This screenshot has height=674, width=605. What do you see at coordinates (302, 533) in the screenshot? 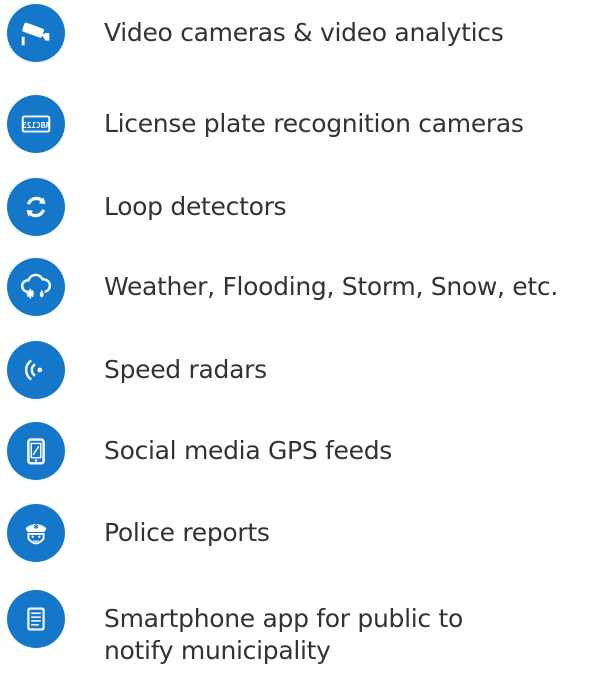
I see `list-item-police-reports: ✱ Police reports` at bounding box center [302, 533].